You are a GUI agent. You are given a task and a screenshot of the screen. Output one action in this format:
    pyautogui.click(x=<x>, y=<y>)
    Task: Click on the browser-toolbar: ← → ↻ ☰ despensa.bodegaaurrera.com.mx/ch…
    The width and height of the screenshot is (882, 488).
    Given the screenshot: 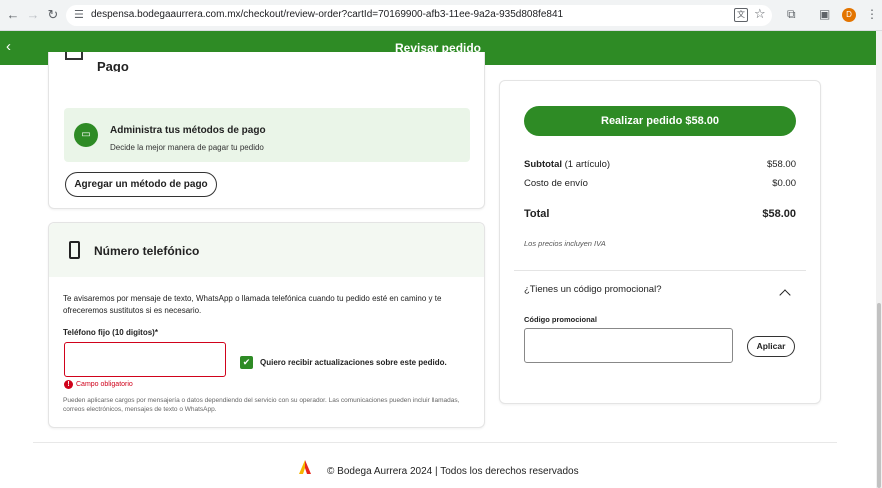 What is the action you would take?
    pyautogui.click(x=441, y=15)
    